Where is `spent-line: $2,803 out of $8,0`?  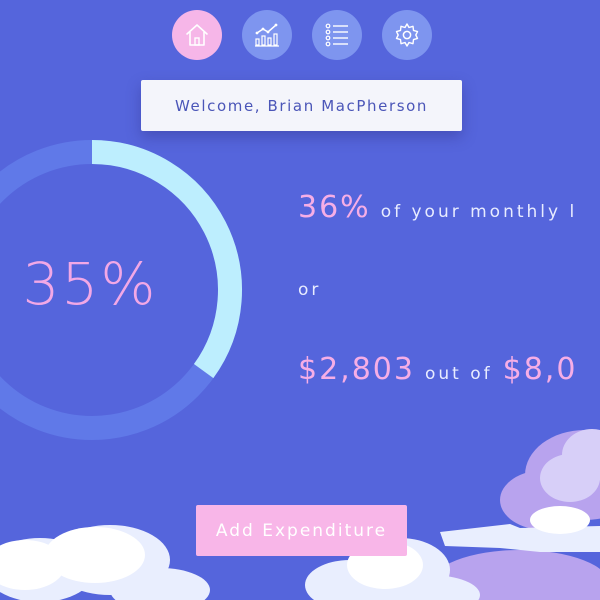
spent-line: $2,803 out of $8,0 is located at coordinates (437, 369).